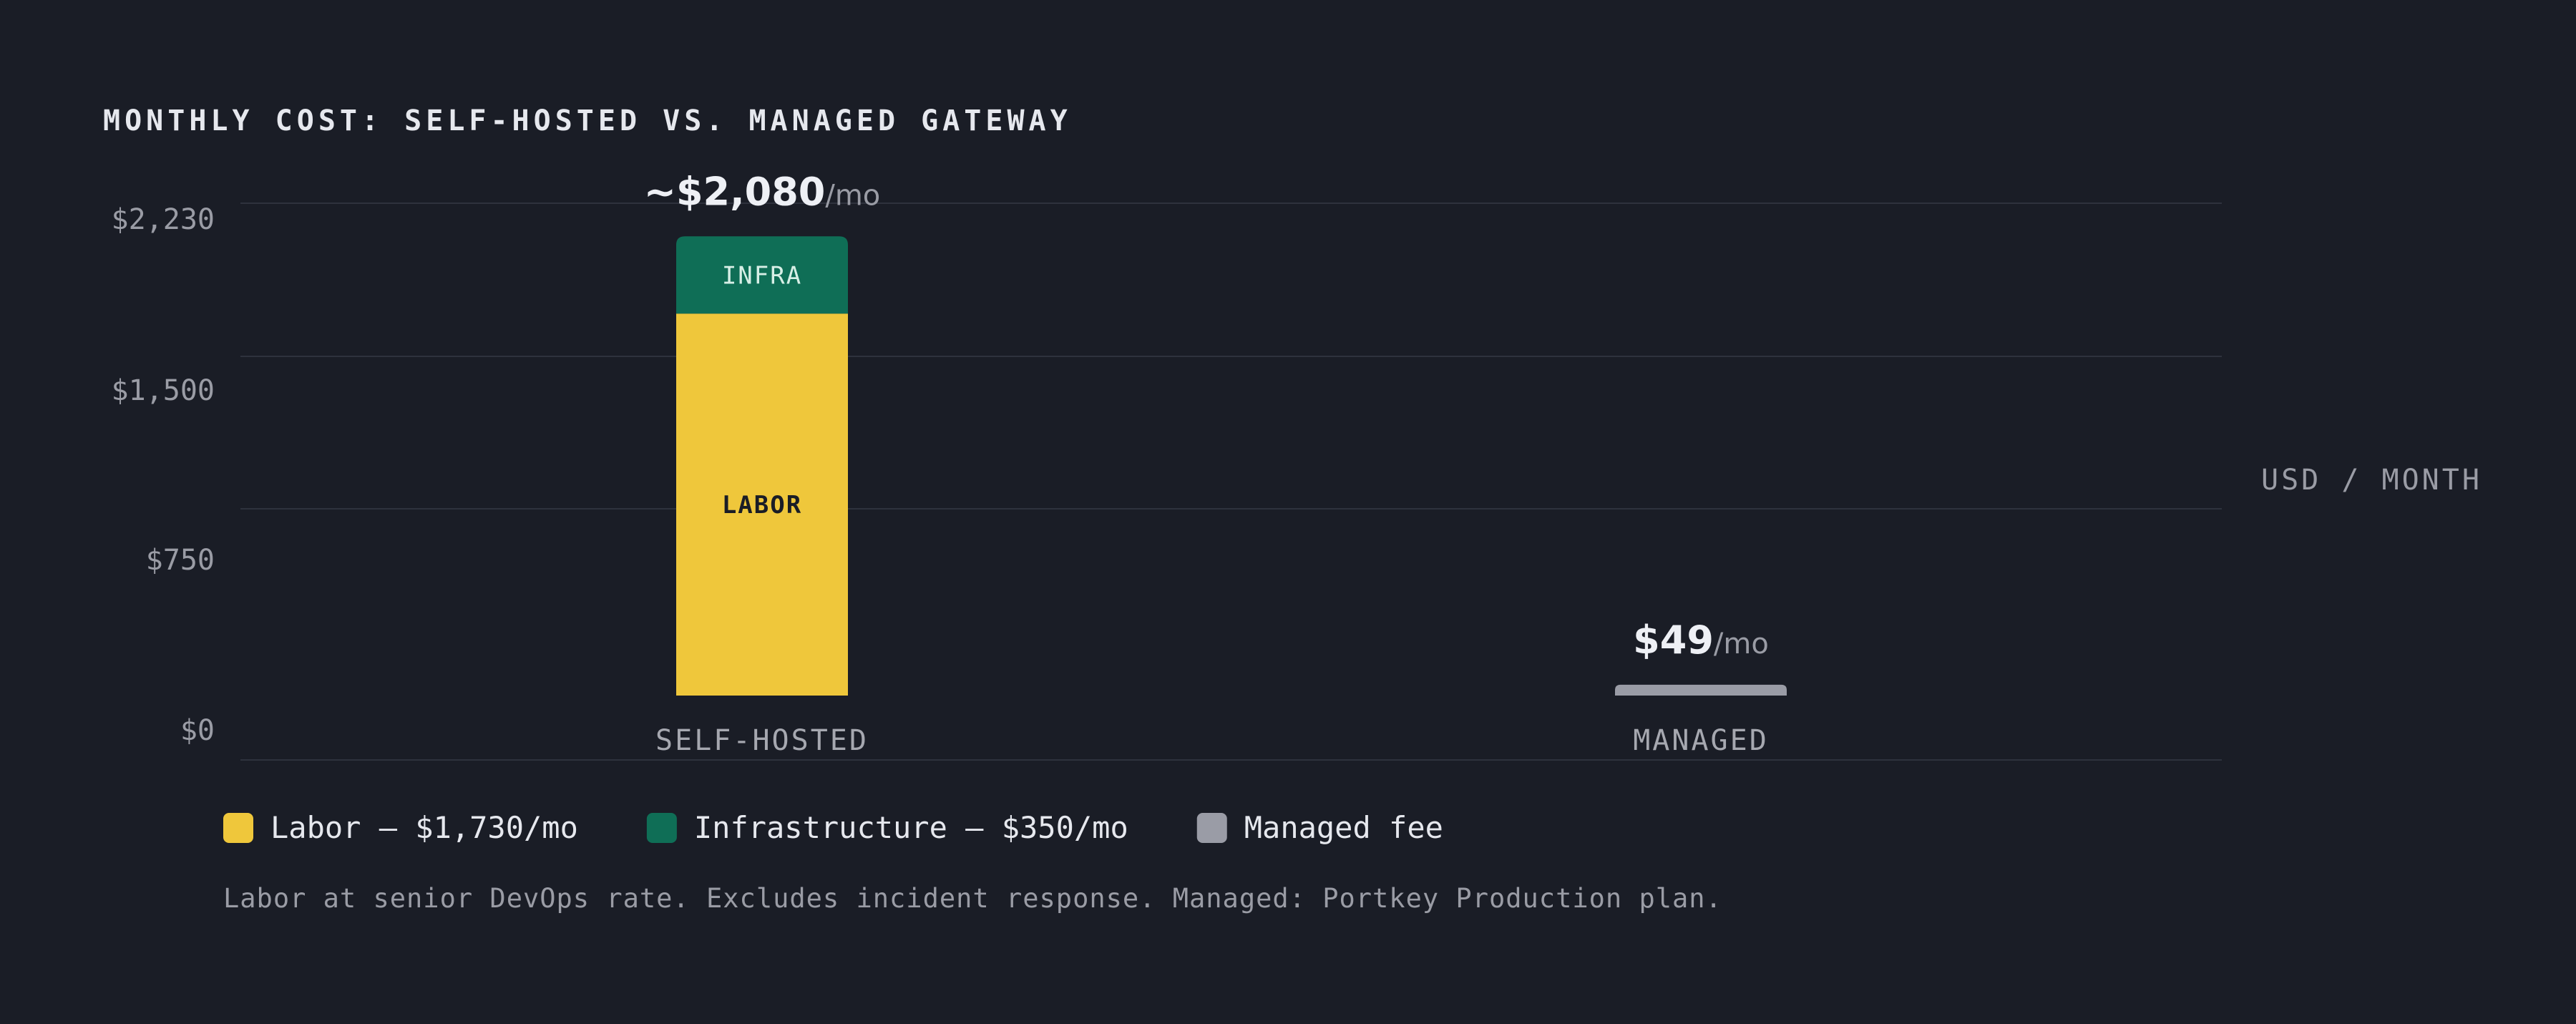  I want to click on legend-entry: Labor — $1,730/mo, so click(424, 827).